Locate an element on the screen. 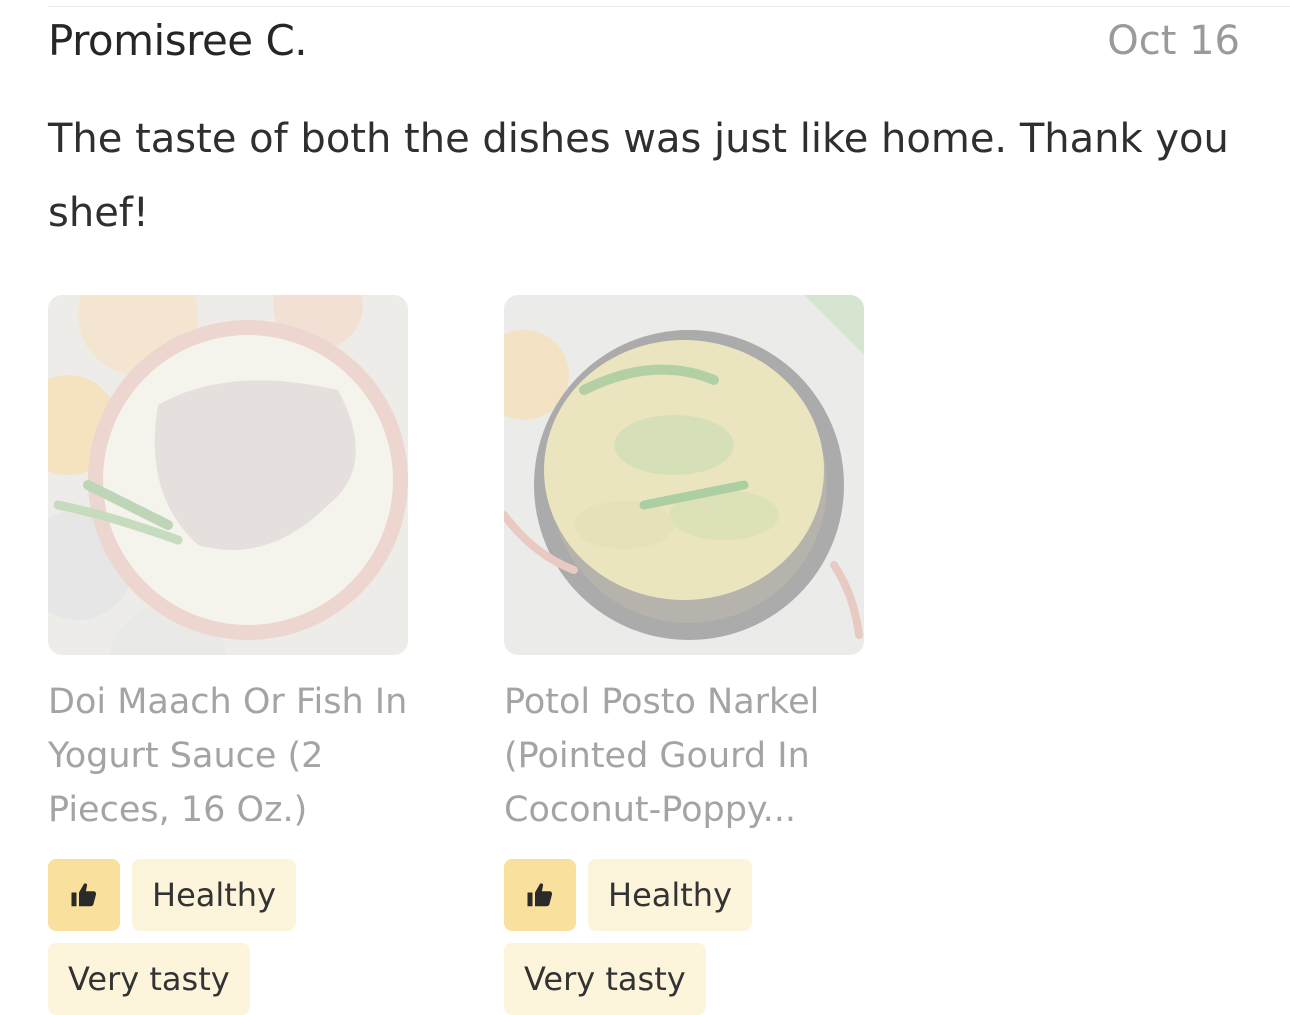  review-date: Oct 16 is located at coordinates (1173, 41).